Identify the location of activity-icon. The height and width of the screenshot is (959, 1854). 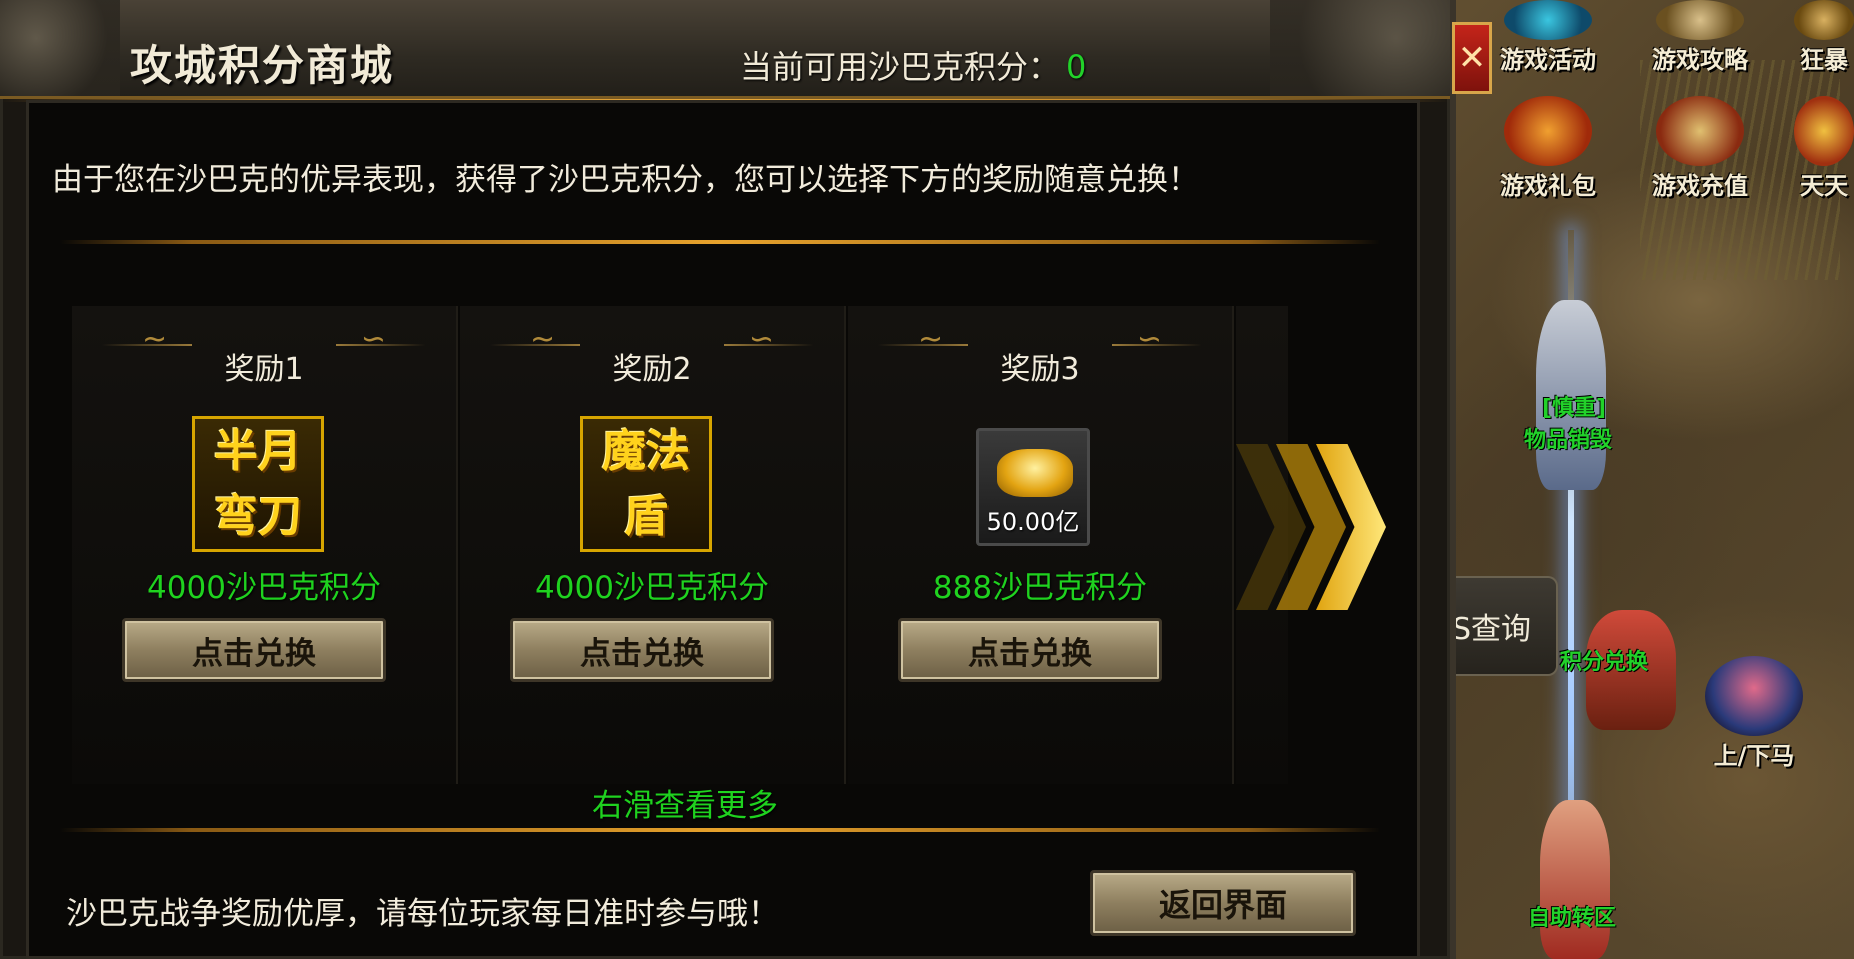
(1548, 20).